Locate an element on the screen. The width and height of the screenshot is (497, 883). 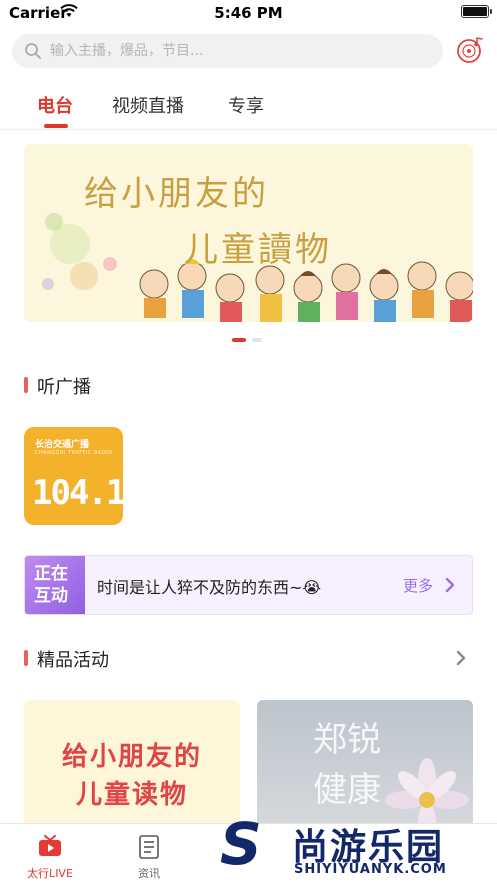
clock: 5:46 PM is located at coordinates (248, 13).